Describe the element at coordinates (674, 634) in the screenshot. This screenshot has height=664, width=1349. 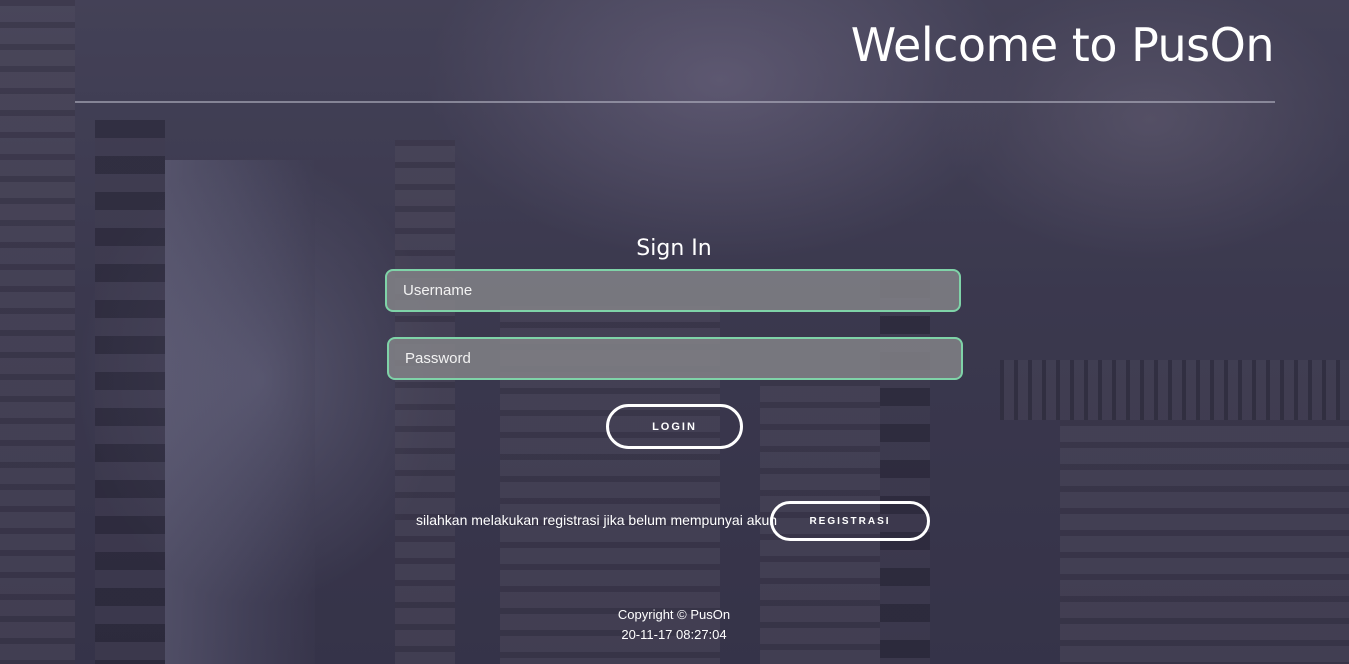
I see `timestamp-text: 20-11-17 08:27:04` at that location.